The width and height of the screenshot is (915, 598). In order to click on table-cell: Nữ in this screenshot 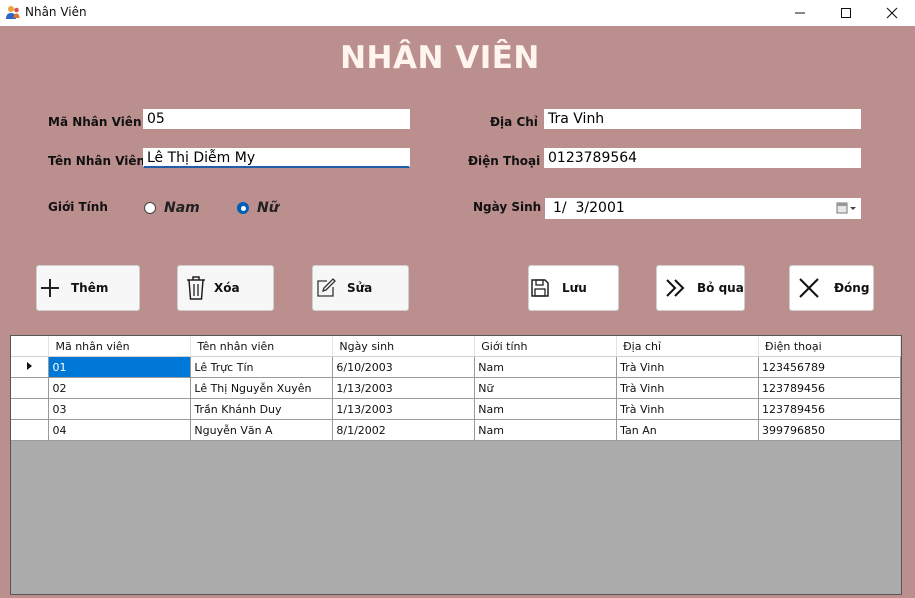, I will do `click(546, 388)`.